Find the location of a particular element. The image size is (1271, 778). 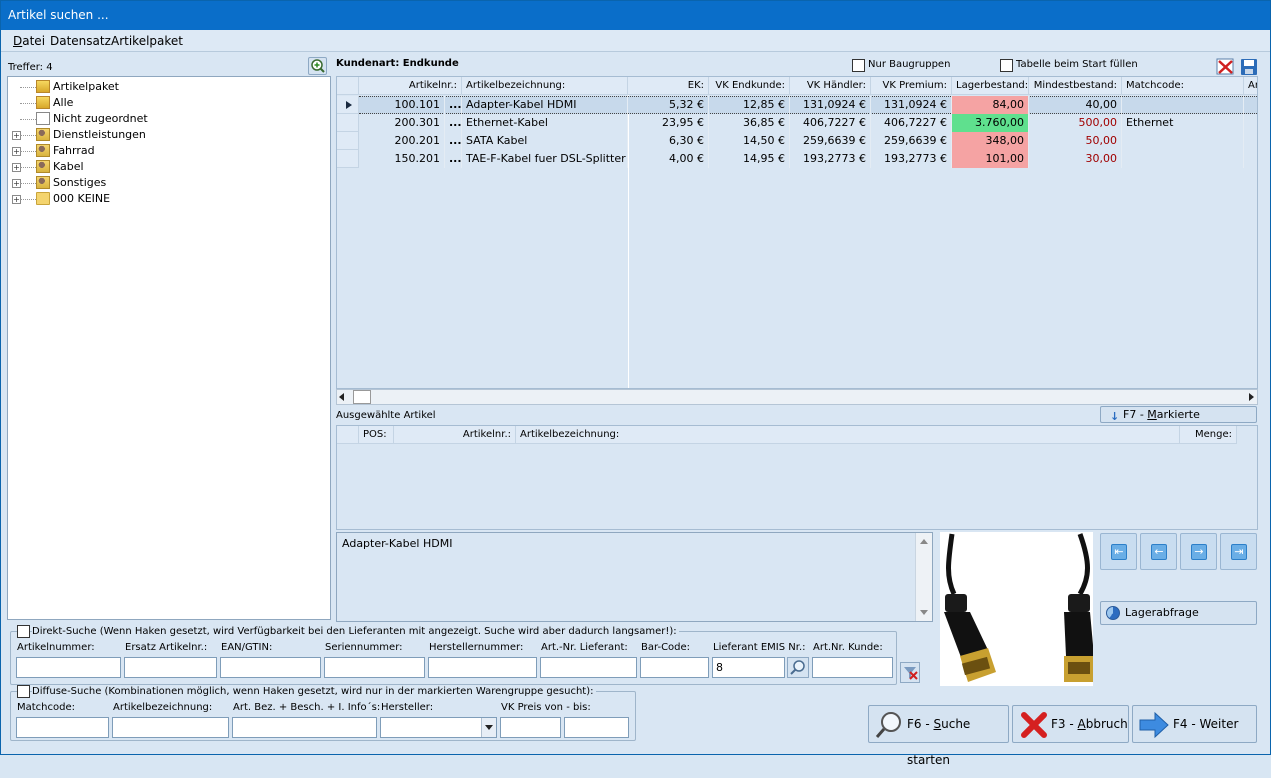

f3-abbruch-button: F3 - Abbruch is located at coordinates (1070, 724).